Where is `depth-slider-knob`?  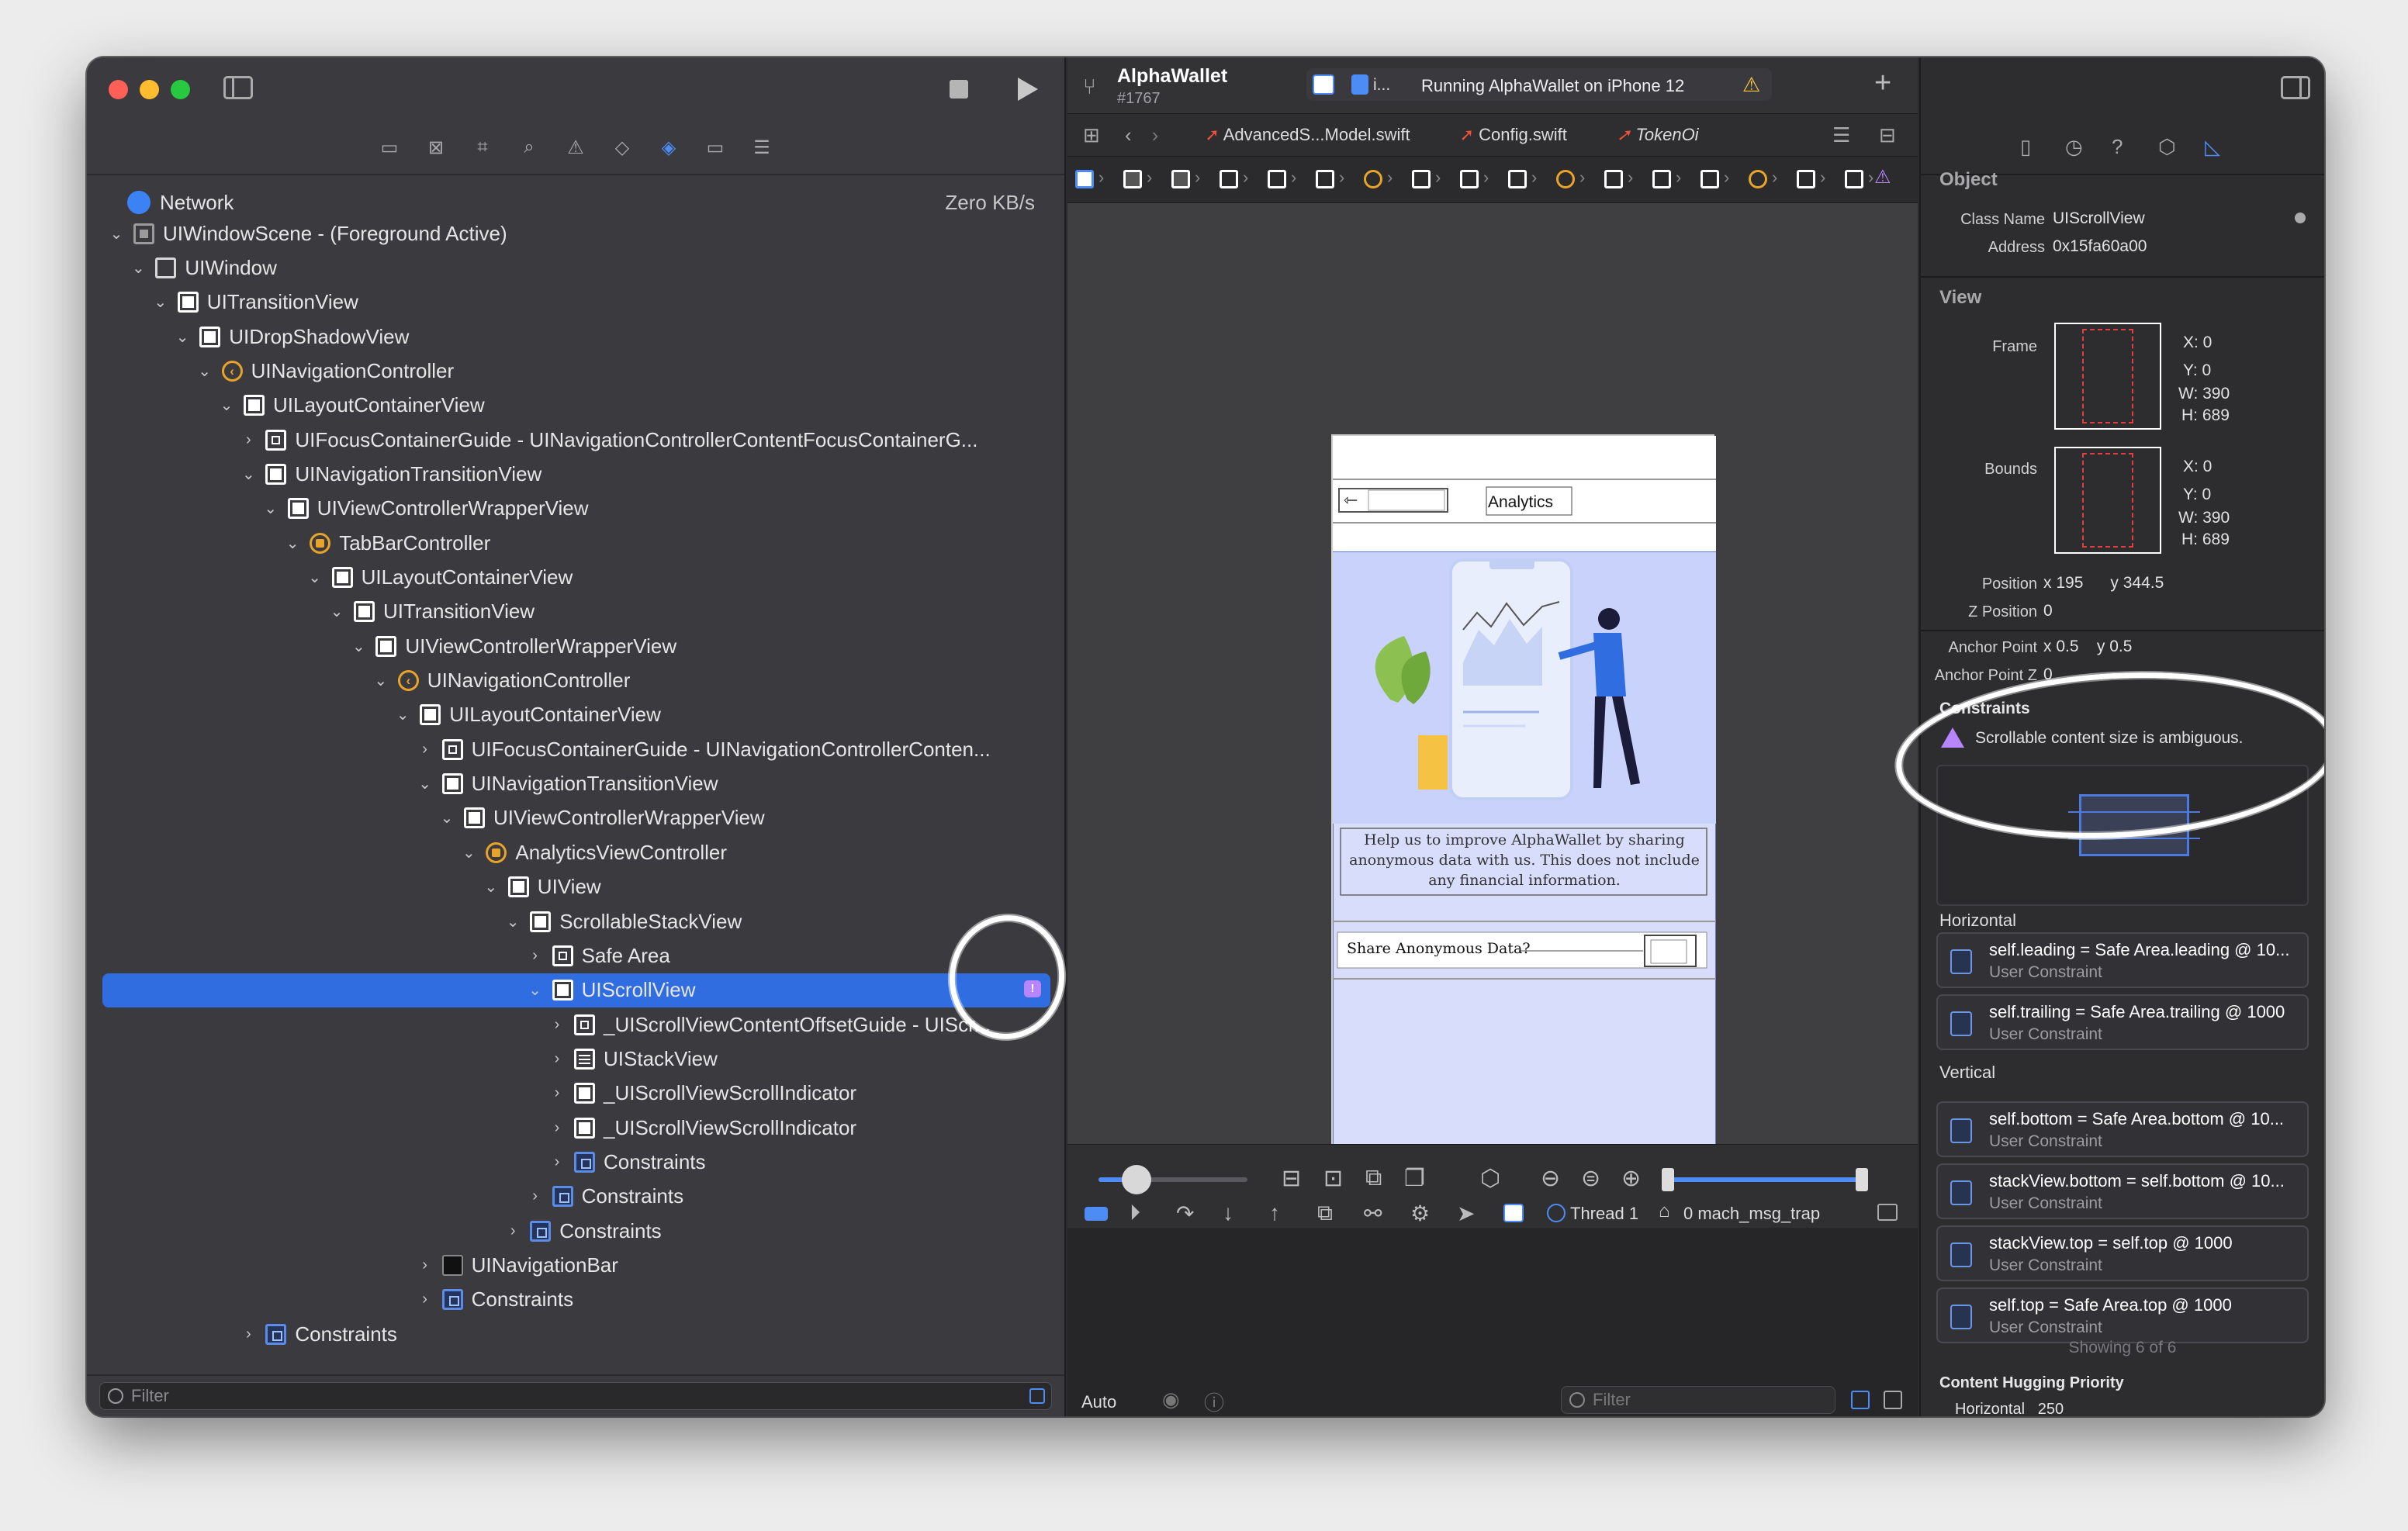
depth-slider-knob is located at coordinates (1136, 1179).